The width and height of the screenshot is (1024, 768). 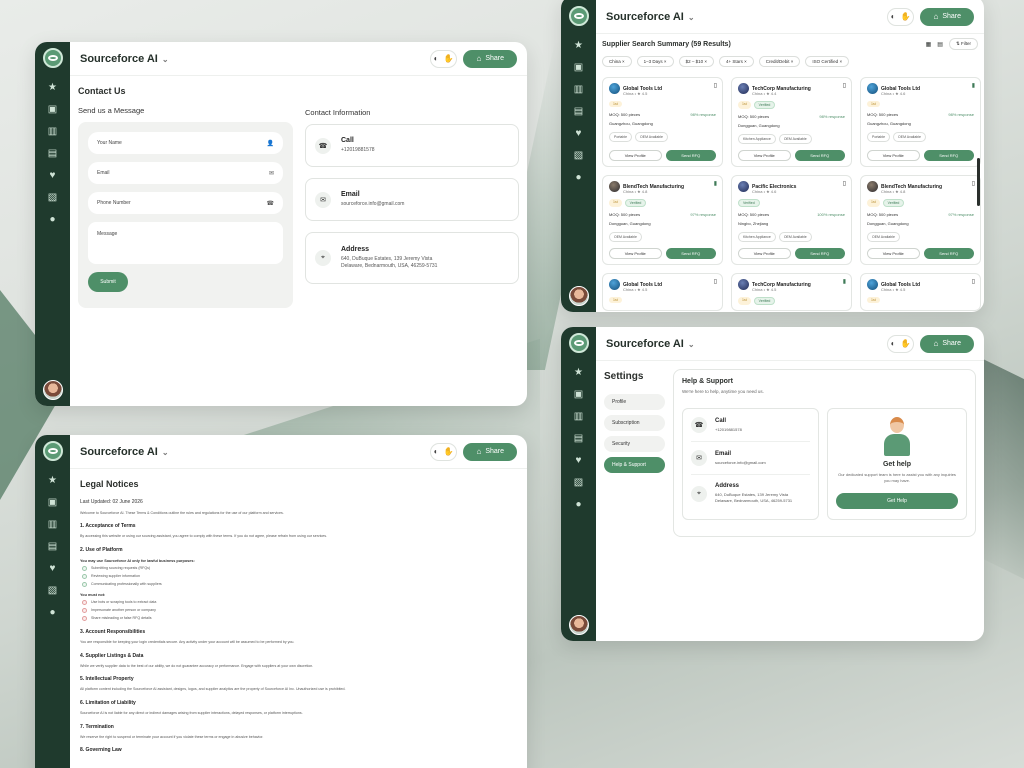 What do you see at coordinates (617, 61) in the screenshot?
I see `filter-chip: China ×` at bounding box center [617, 61].